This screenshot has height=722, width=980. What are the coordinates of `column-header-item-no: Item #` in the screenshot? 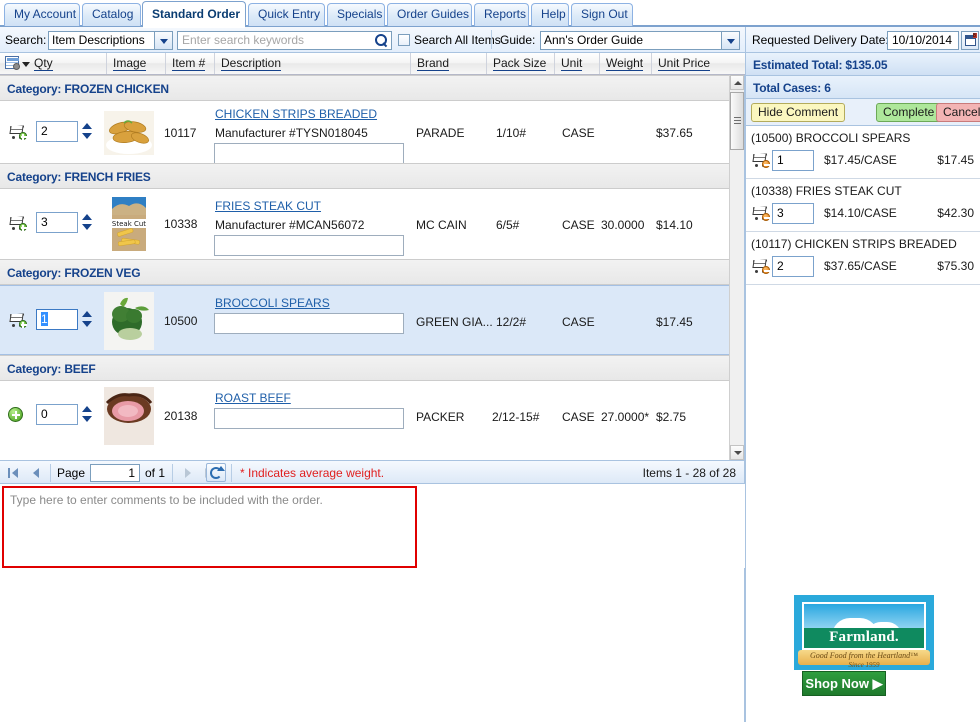 It's located at (190, 63).